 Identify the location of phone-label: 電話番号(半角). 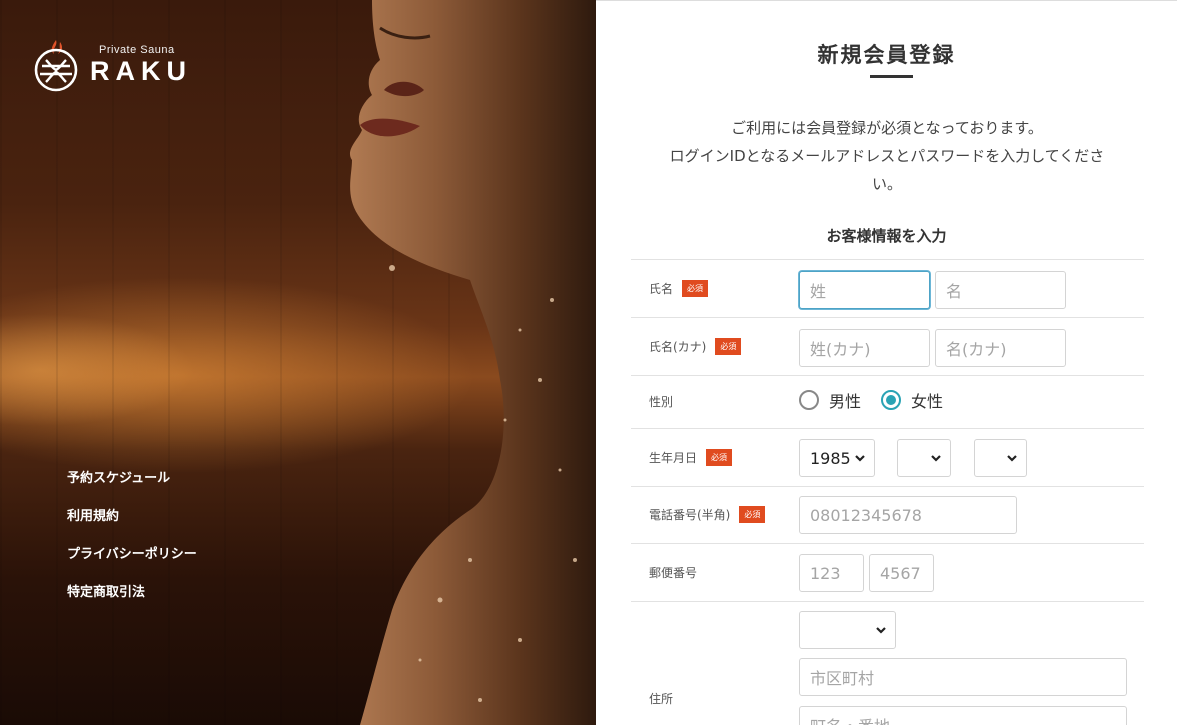
(690, 515).